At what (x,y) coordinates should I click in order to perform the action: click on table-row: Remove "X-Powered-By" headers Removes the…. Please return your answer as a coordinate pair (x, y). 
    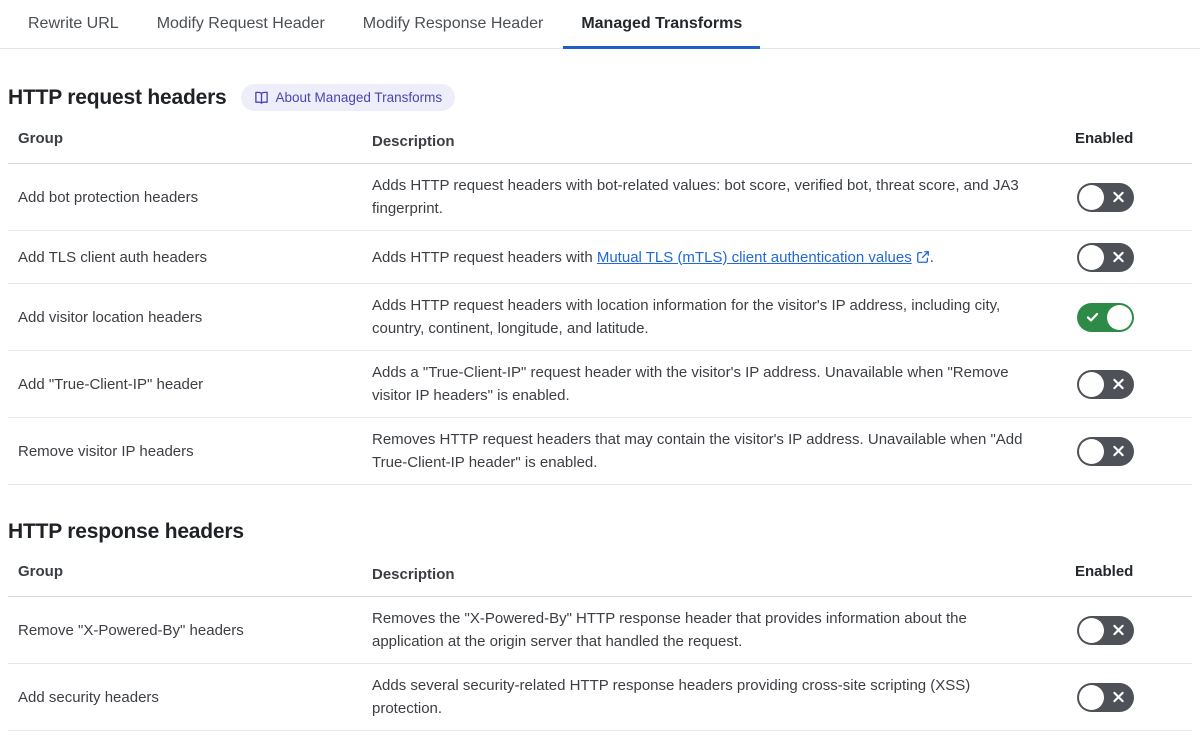
    Looking at the image, I should click on (600, 630).